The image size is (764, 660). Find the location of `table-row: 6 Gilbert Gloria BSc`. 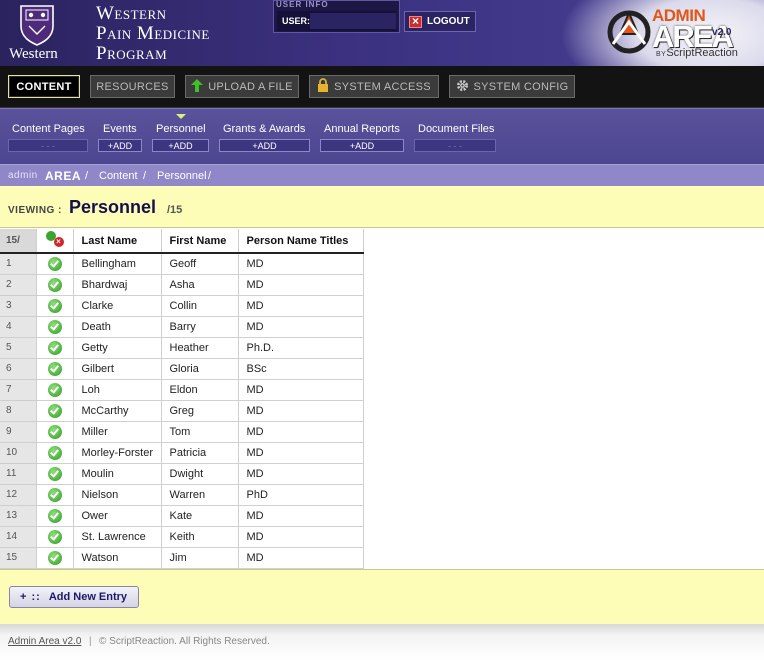

table-row: 6 Gilbert Gloria BSc is located at coordinates (182, 369).